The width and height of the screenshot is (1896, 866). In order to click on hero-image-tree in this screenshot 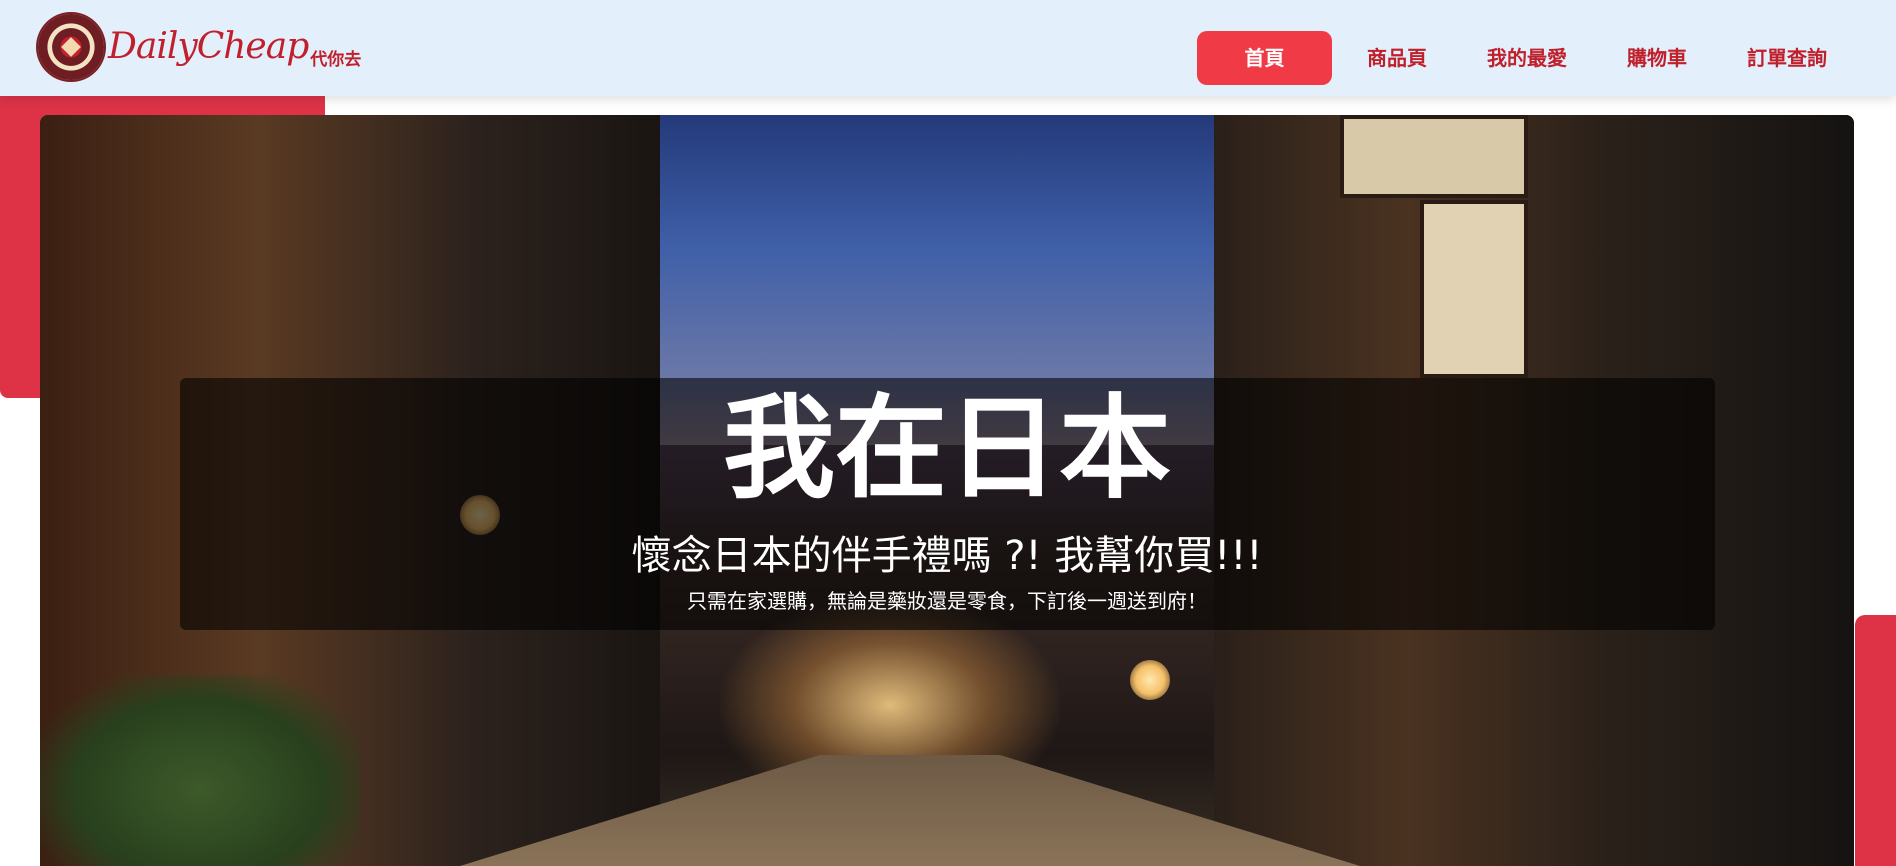, I will do `click(200, 770)`.